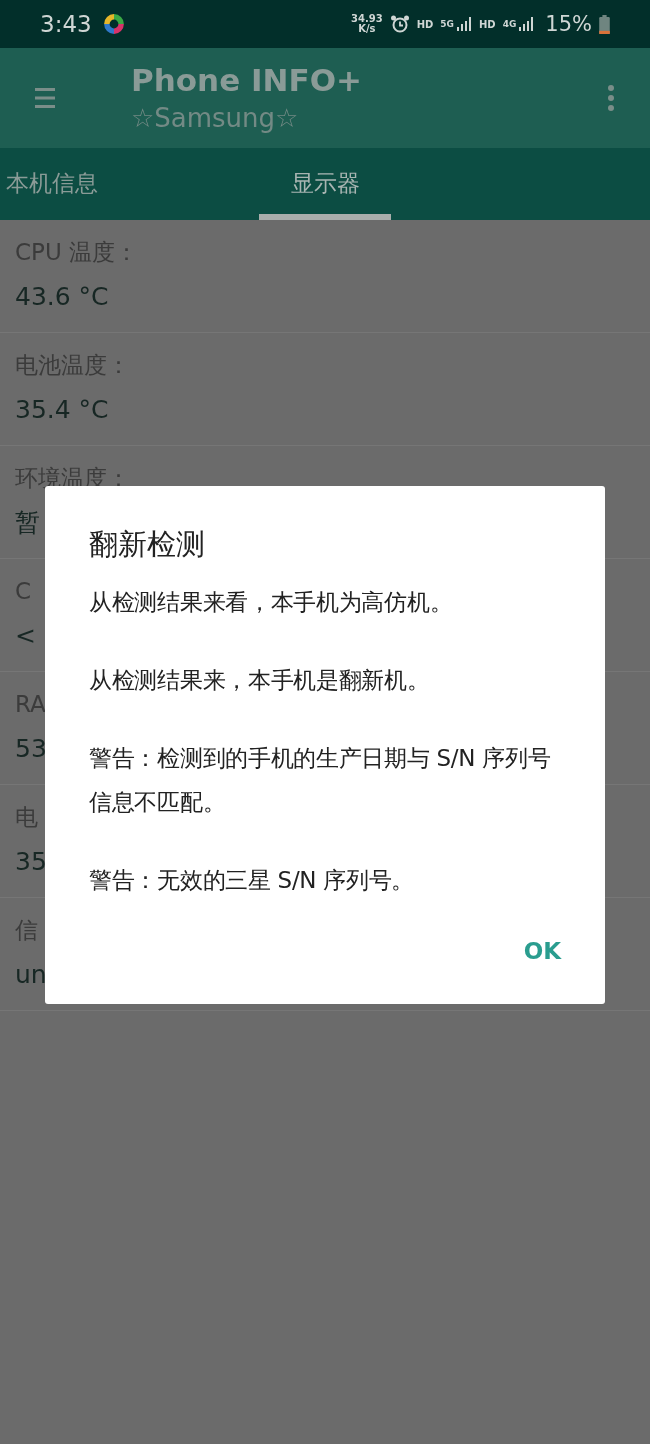 The width and height of the screenshot is (650, 1444). What do you see at coordinates (113, 24) in the screenshot?
I see `app-logo-icon` at bounding box center [113, 24].